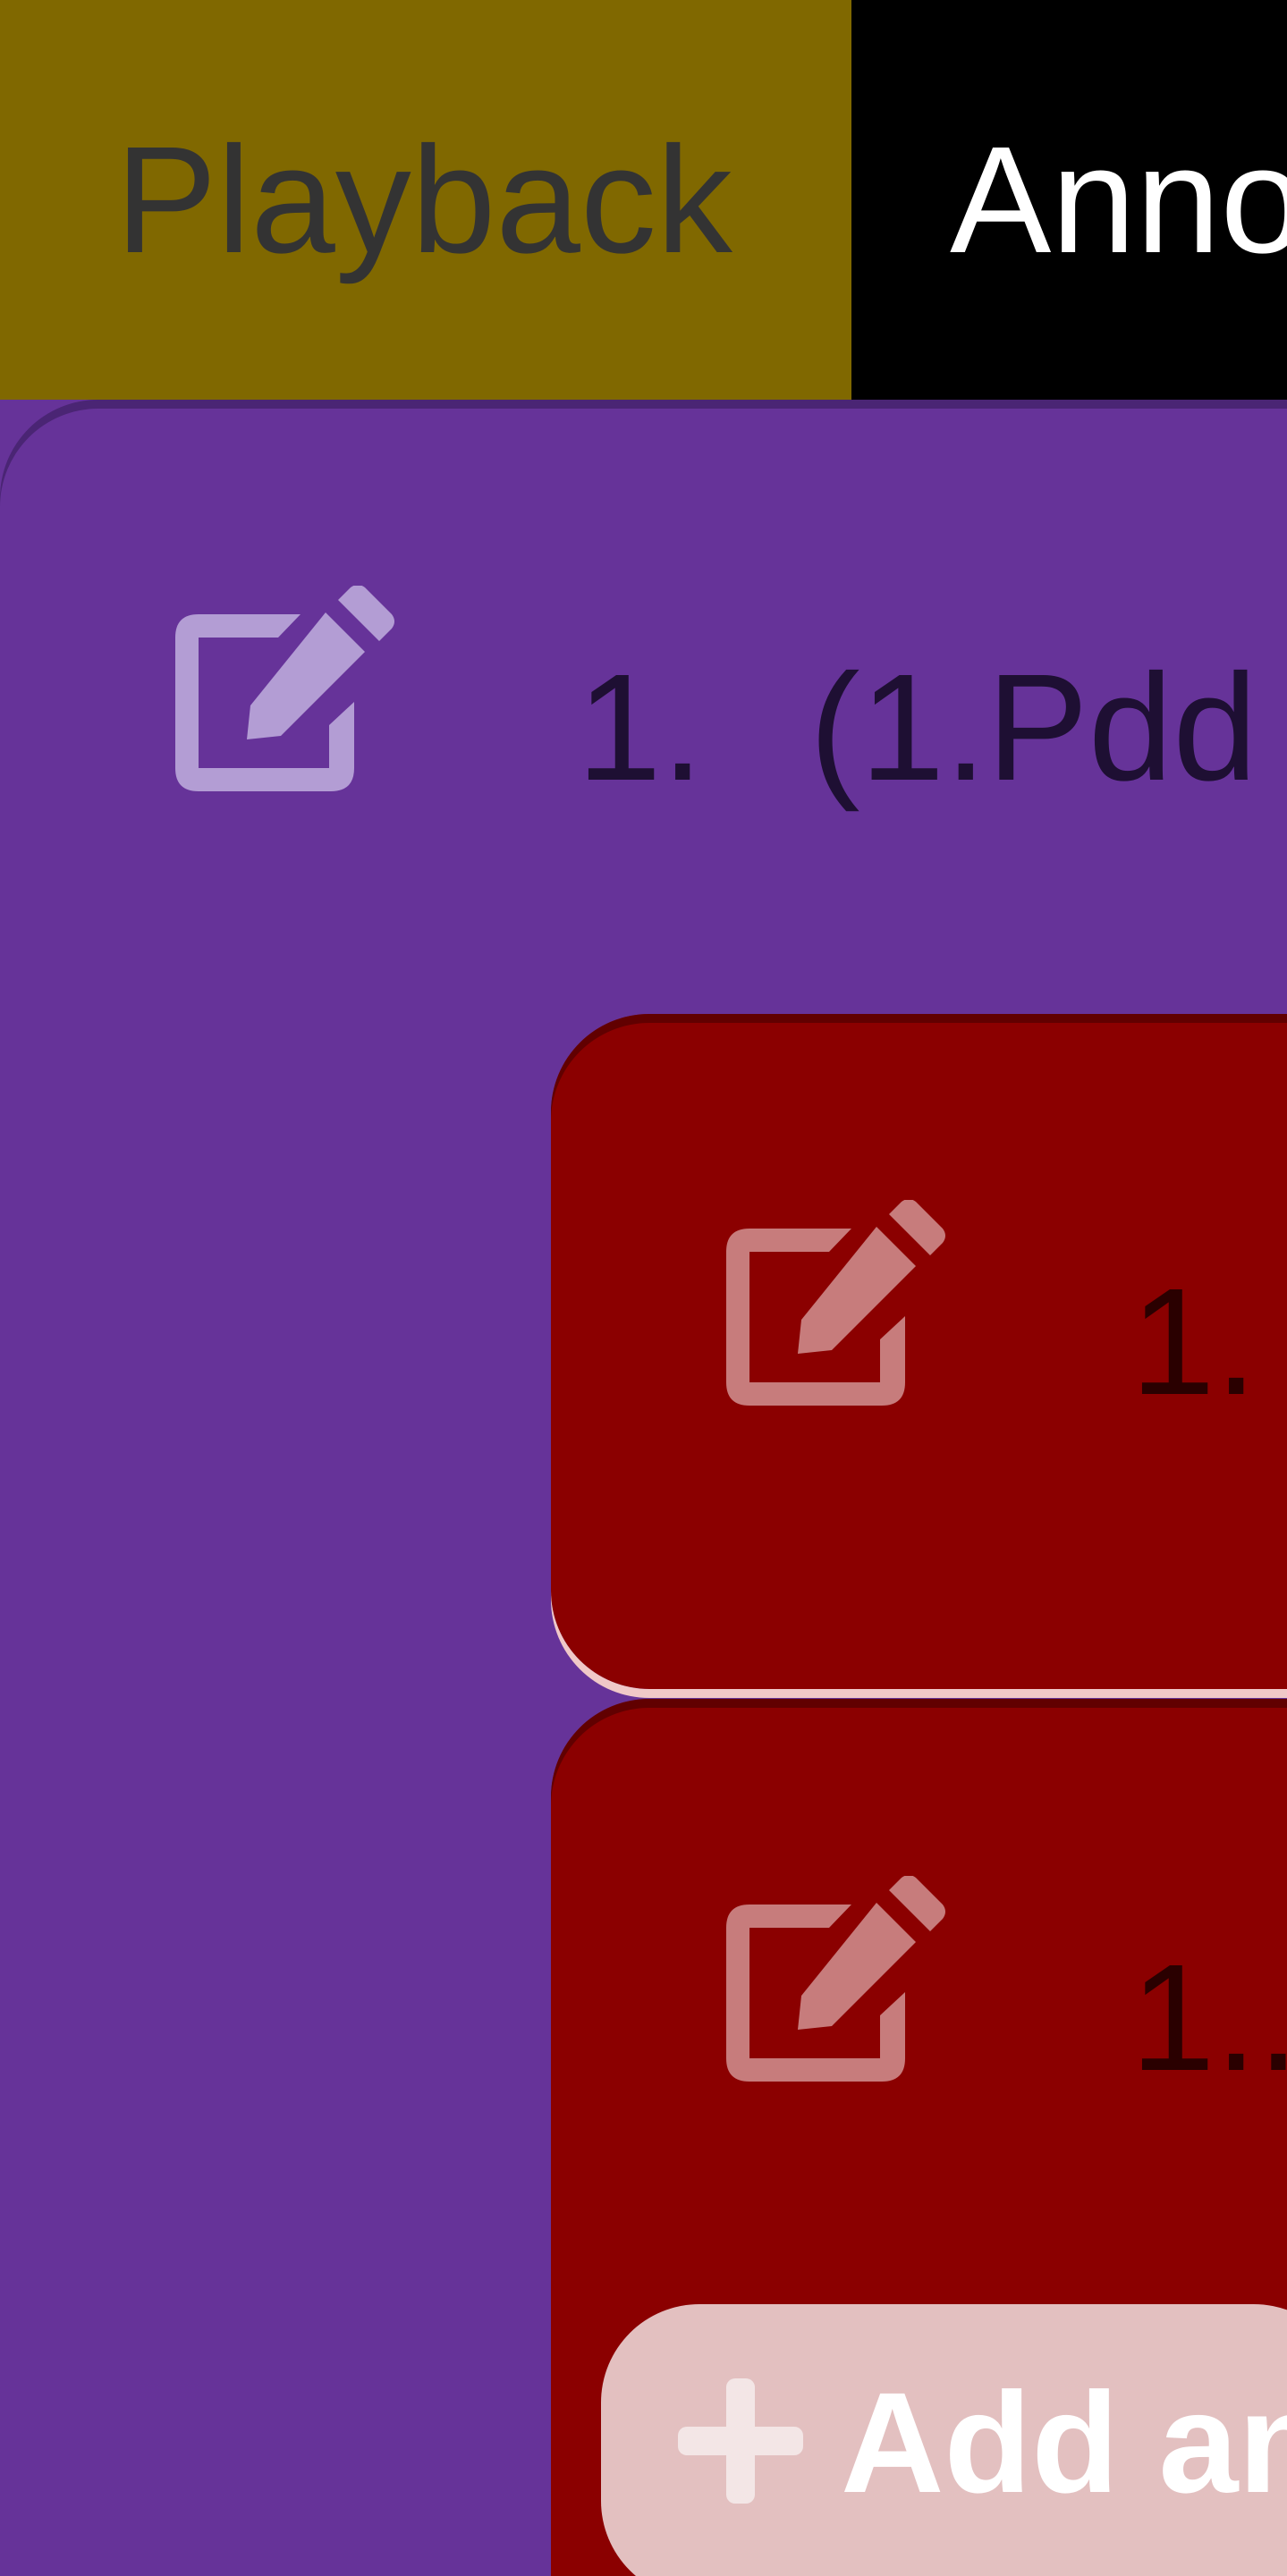 This screenshot has width=1287, height=2576. I want to click on plus-icon, so click(740, 2443).